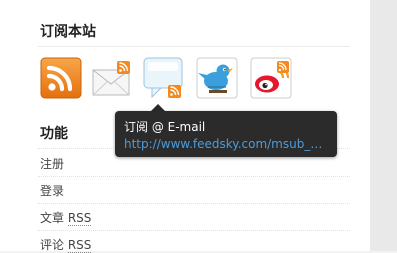 This screenshot has height=253, width=397. Describe the element at coordinates (68, 32) in the screenshot. I see `subscribe-section-title: 订阅本站` at that location.